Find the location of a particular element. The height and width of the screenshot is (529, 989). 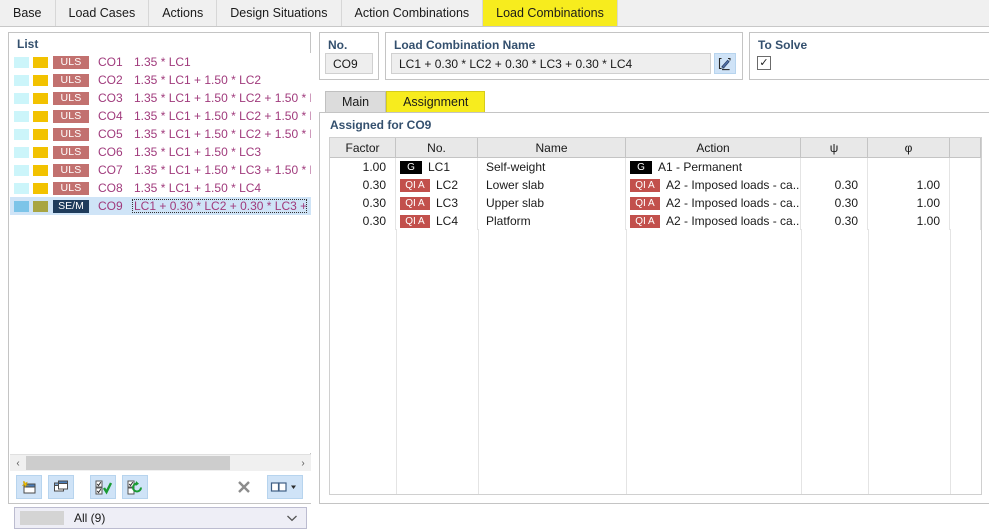

tab-actions-label: Actions is located at coordinates (183, 13).